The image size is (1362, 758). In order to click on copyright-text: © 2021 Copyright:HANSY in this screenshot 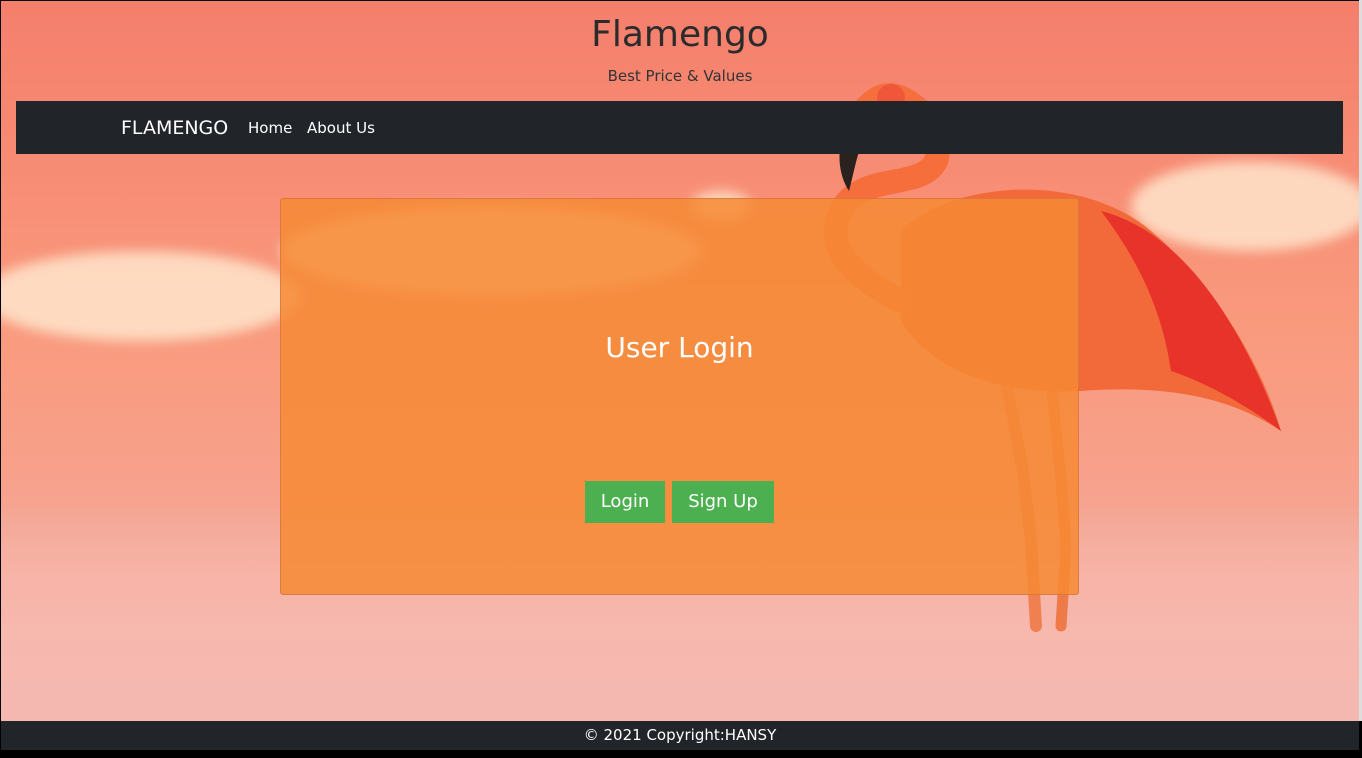, I will do `click(680, 735)`.